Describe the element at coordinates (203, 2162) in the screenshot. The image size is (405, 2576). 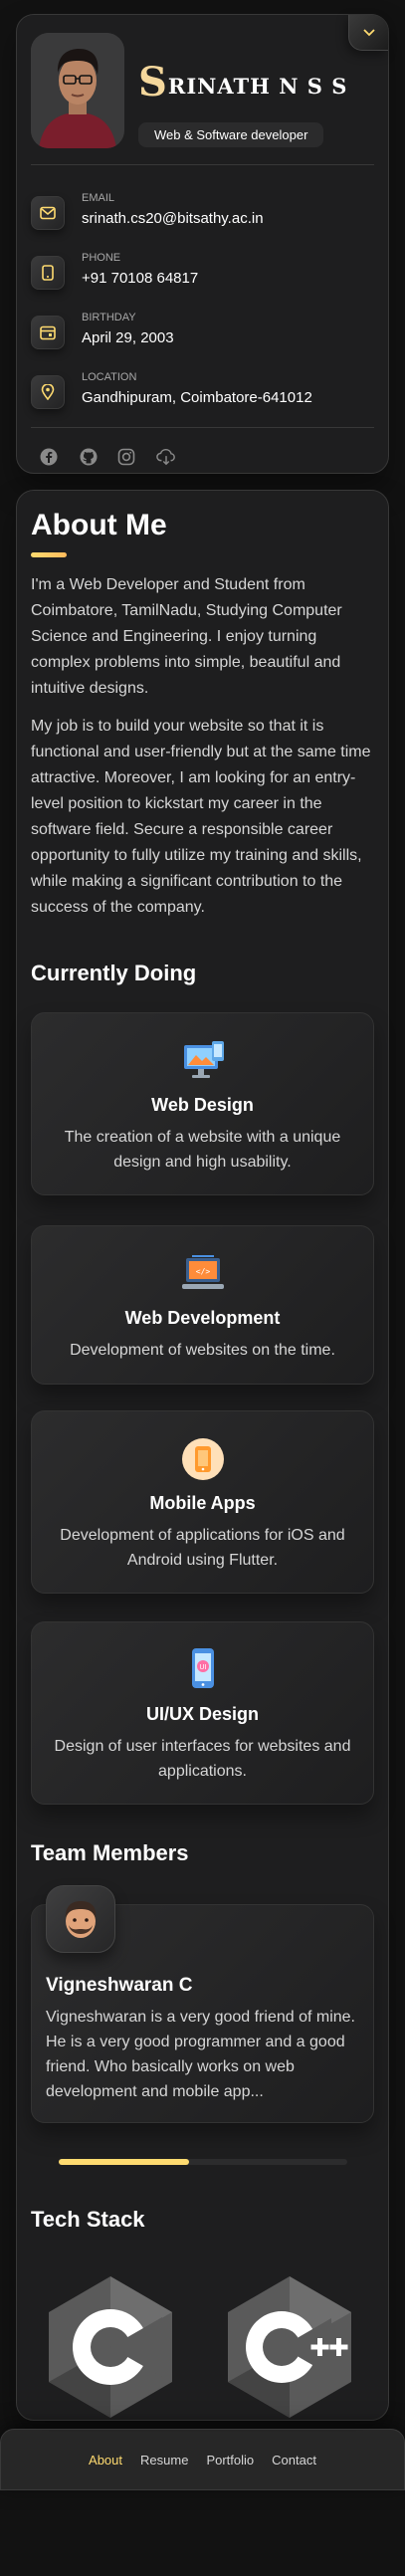
I see `team-scrollbar` at that location.